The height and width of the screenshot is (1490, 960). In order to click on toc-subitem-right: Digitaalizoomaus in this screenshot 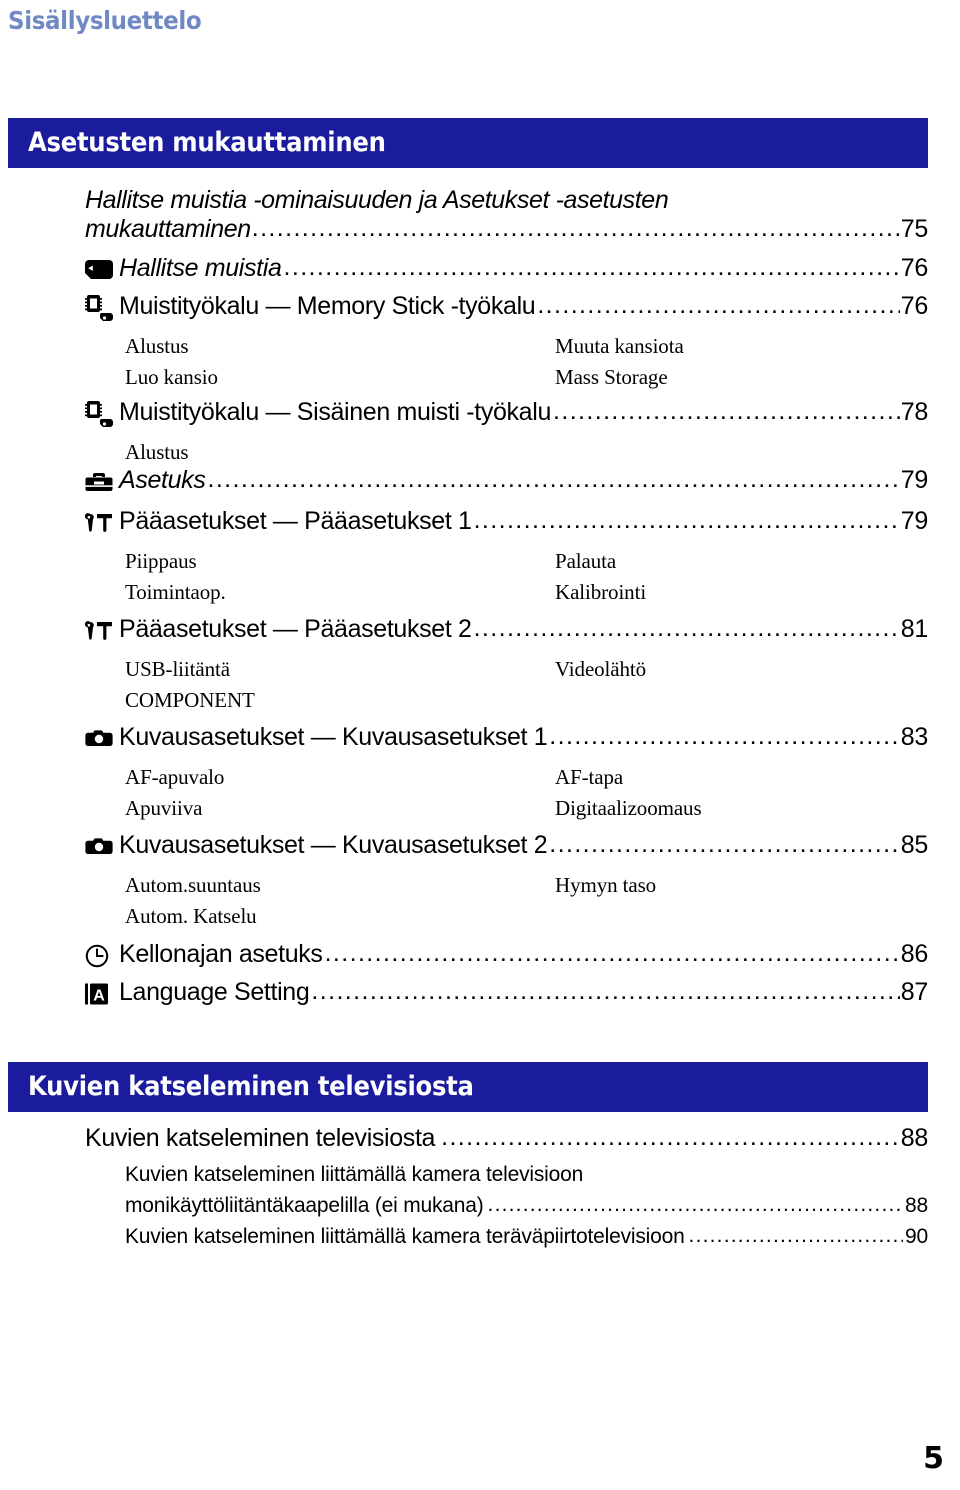, I will do `click(628, 808)`.